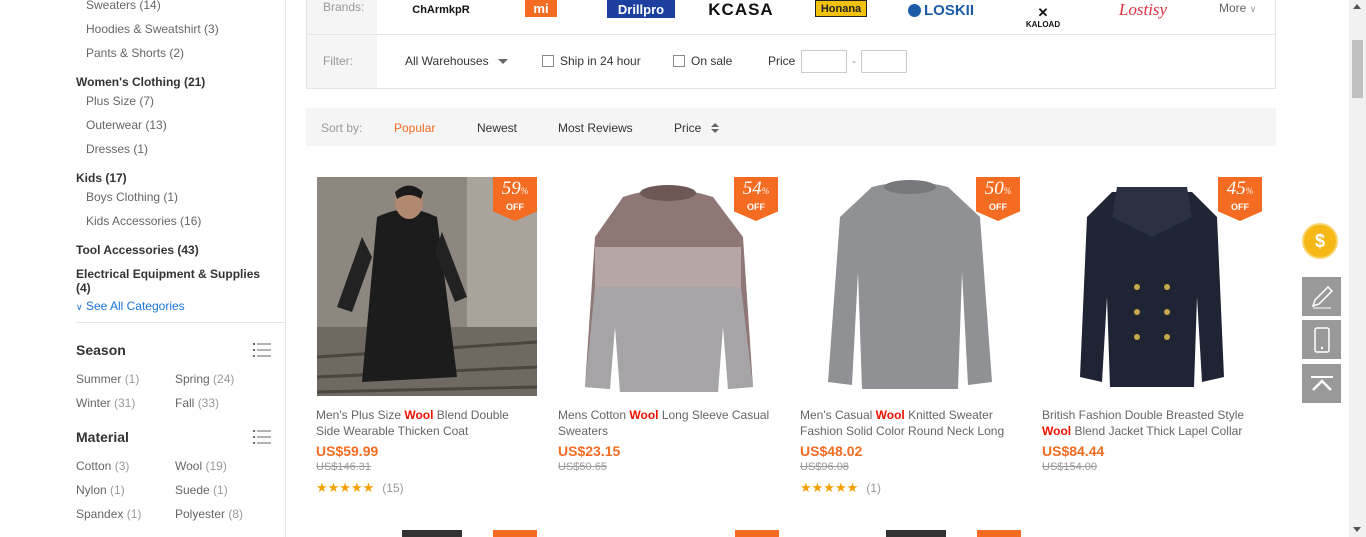 Image resolution: width=1366 pixels, height=537 pixels. I want to click on product-old-price: US$154.00, so click(1070, 467).